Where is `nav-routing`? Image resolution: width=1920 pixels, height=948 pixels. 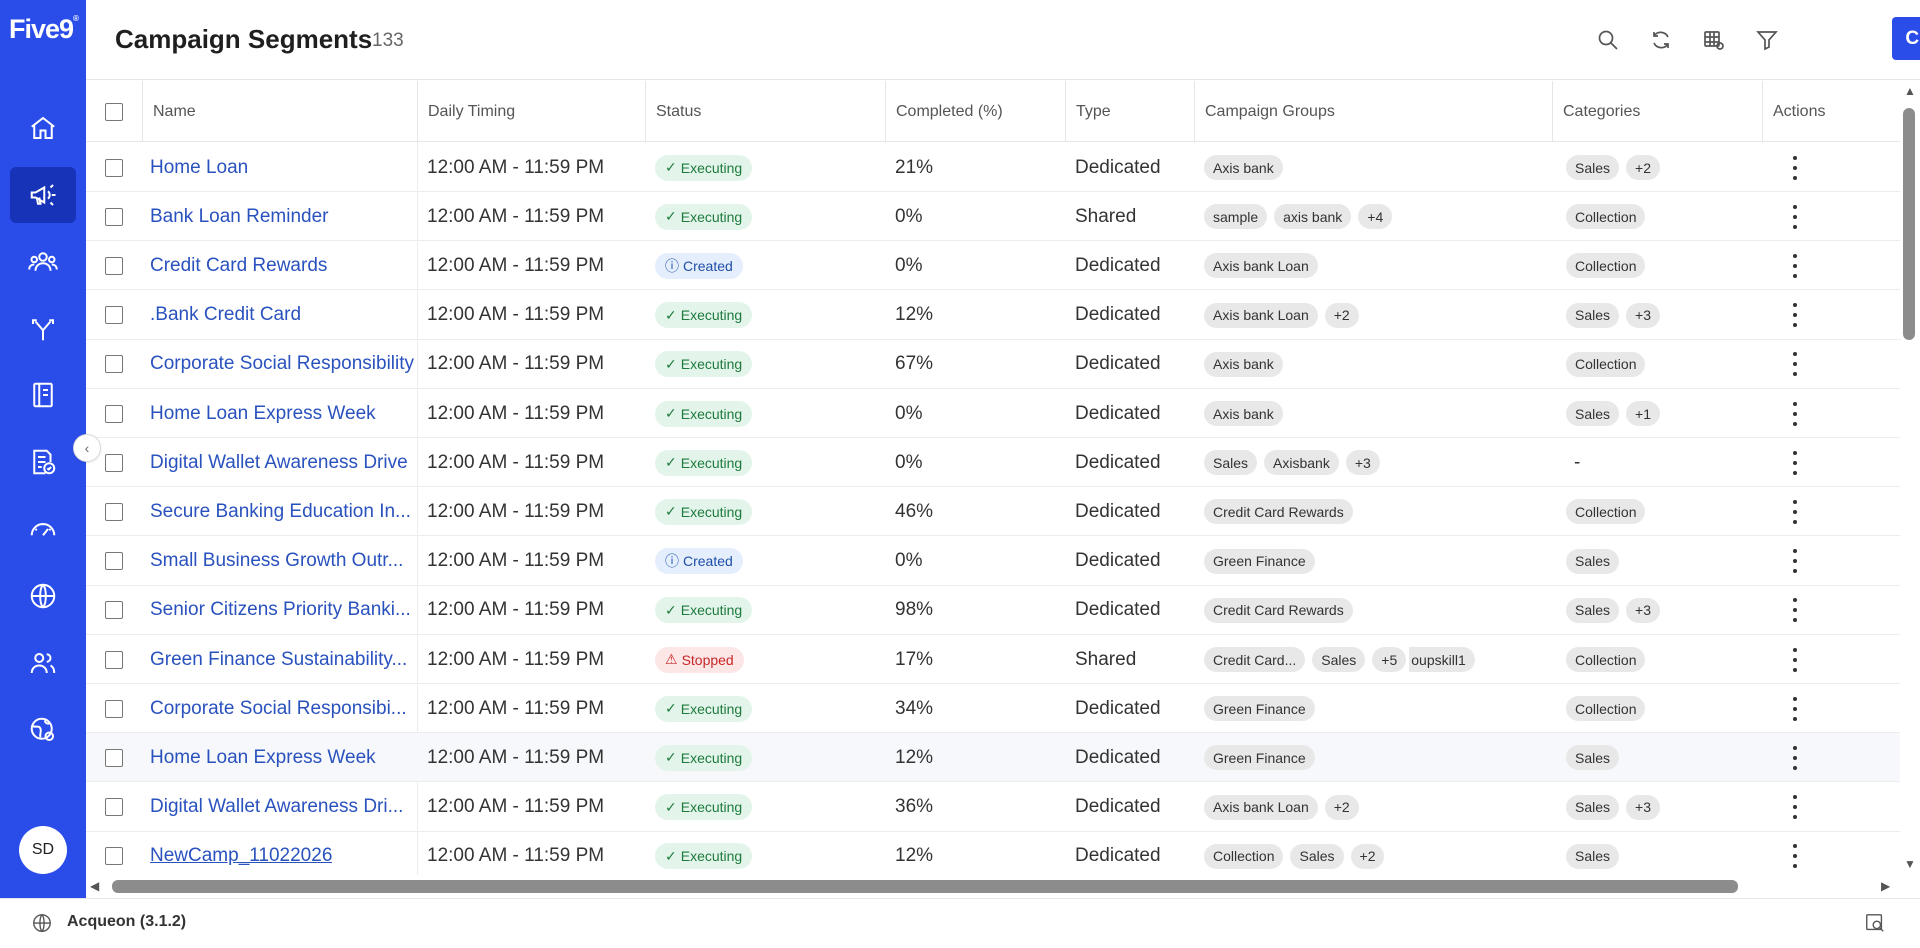 nav-routing is located at coordinates (43, 329).